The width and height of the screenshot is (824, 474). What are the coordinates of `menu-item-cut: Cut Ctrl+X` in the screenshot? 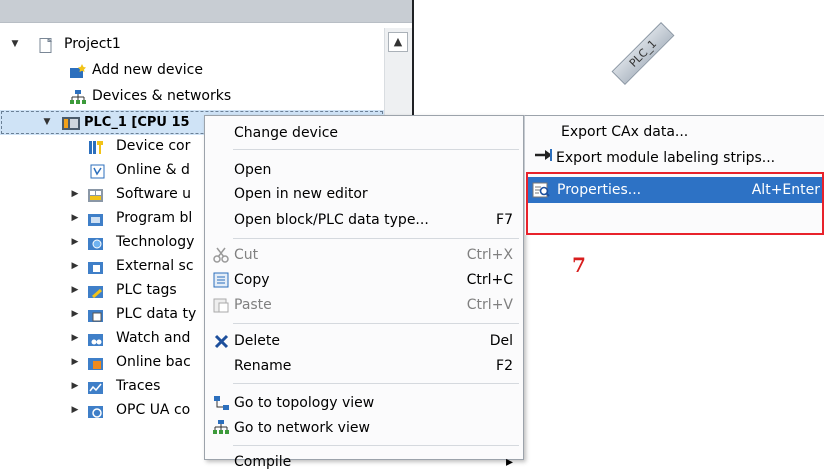 It's located at (364, 255).